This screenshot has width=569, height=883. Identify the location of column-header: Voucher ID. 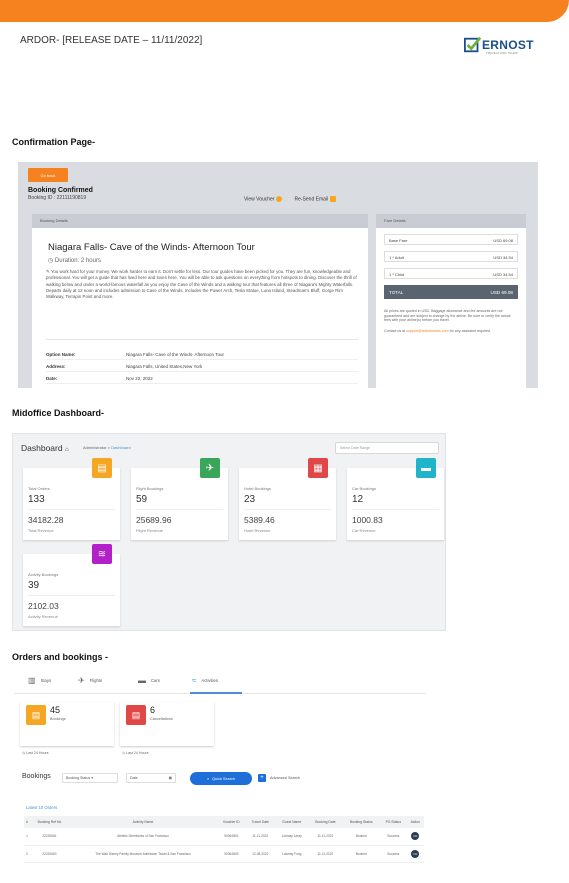
(231, 822).